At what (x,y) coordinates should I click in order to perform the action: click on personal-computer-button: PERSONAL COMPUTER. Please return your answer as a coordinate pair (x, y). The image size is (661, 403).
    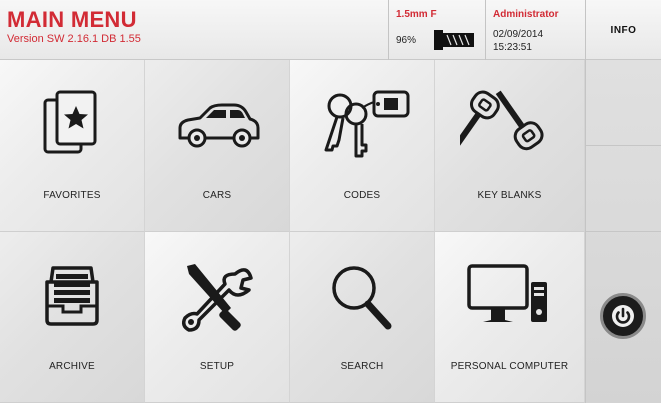
    Looking at the image, I should click on (510, 317).